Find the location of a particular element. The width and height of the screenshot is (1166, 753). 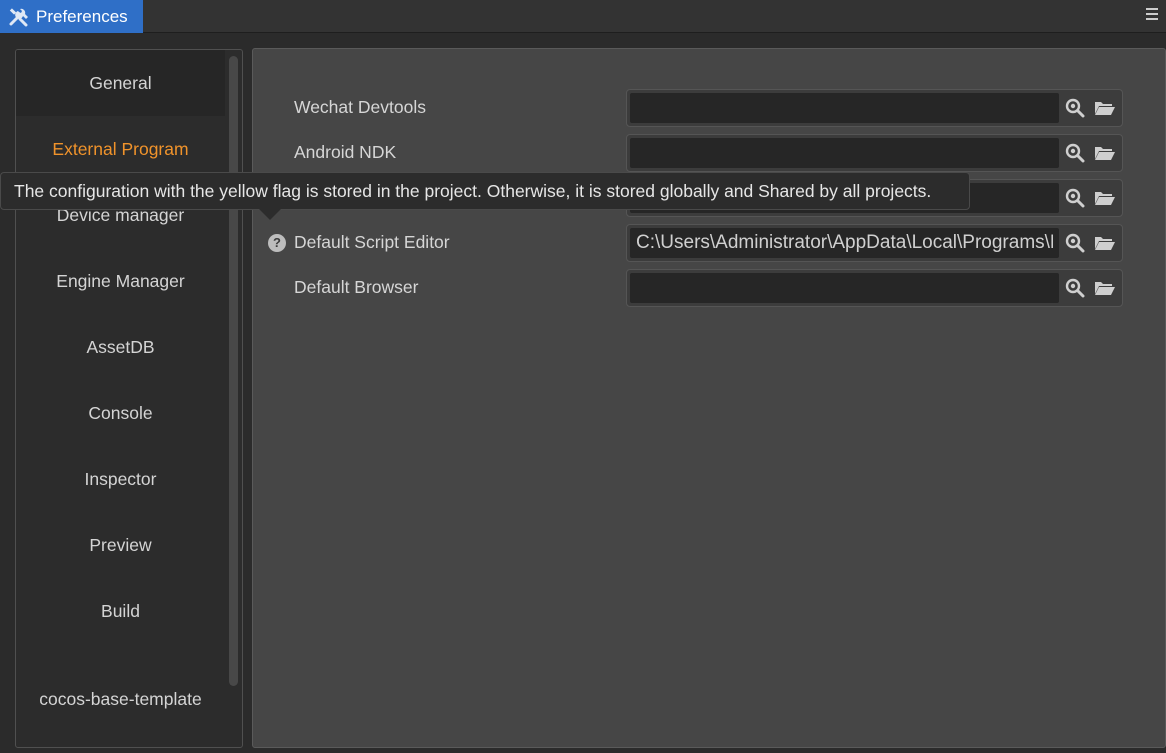

sidebar-item-label: Console is located at coordinates (120, 412).